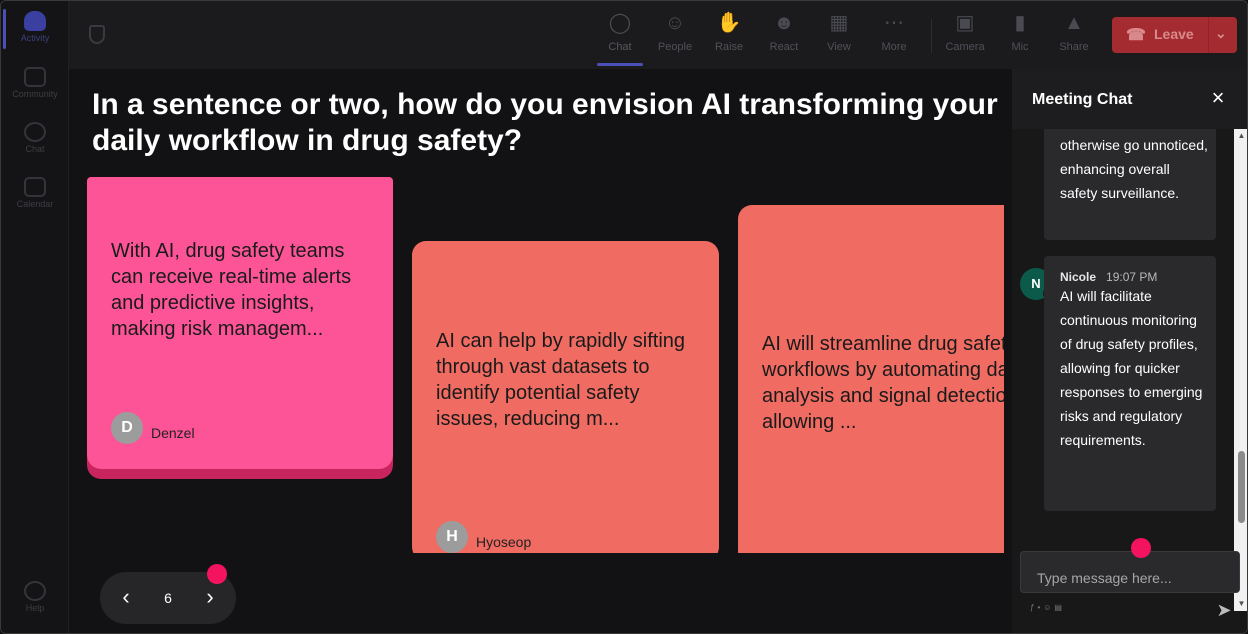  What do you see at coordinates (1208, 35) in the screenshot?
I see `leave-divider` at bounding box center [1208, 35].